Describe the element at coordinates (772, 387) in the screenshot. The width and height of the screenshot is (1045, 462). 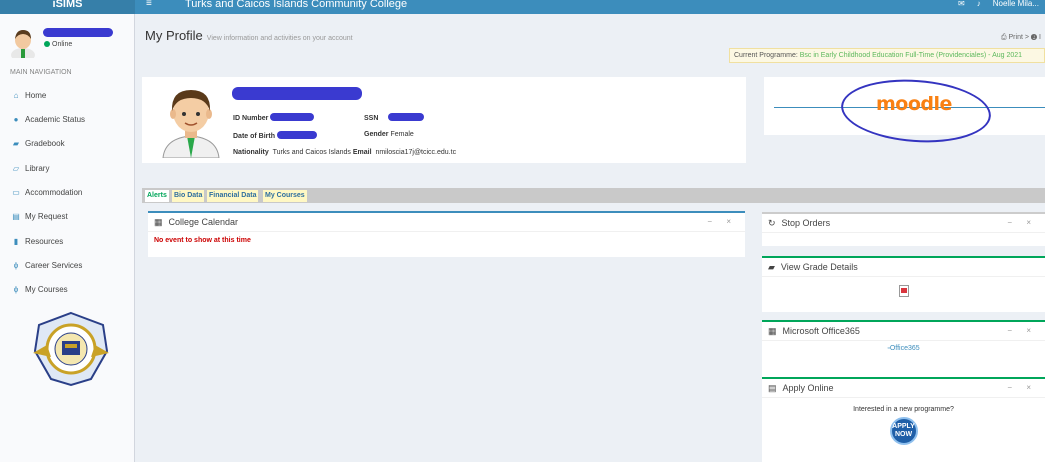
I see `document-icon: ▤` at that location.